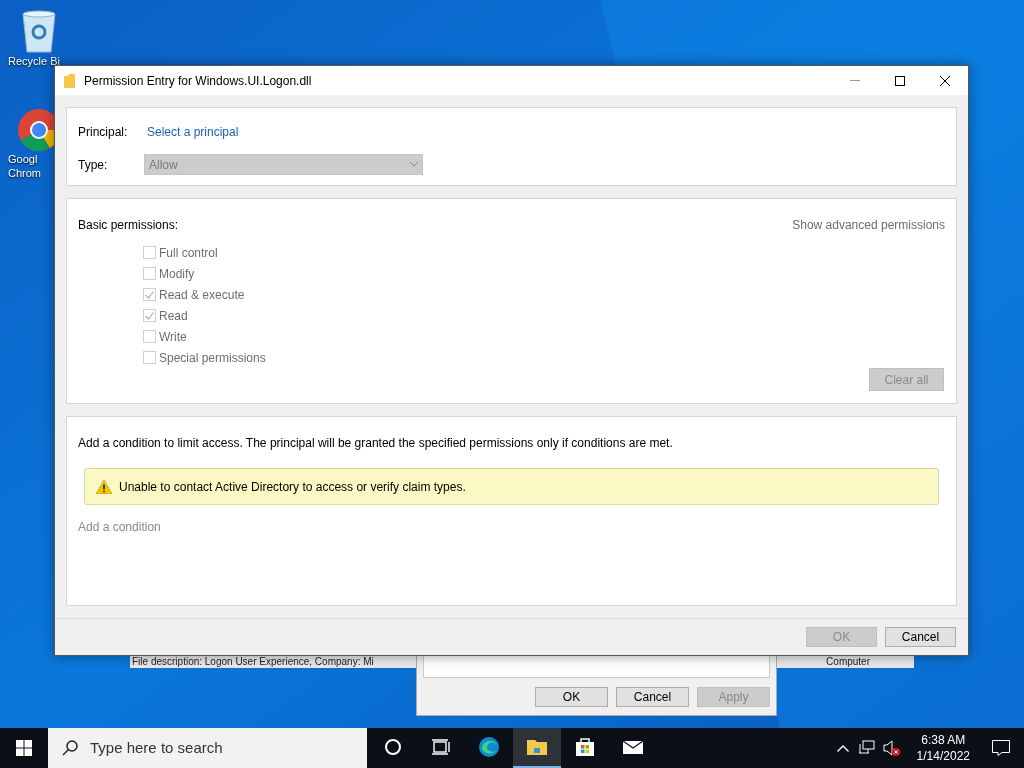  What do you see at coordinates (868, 225) in the screenshot?
I see `advanced-permissions-link: Show advanced permissions` at bounding box center [868, 225].